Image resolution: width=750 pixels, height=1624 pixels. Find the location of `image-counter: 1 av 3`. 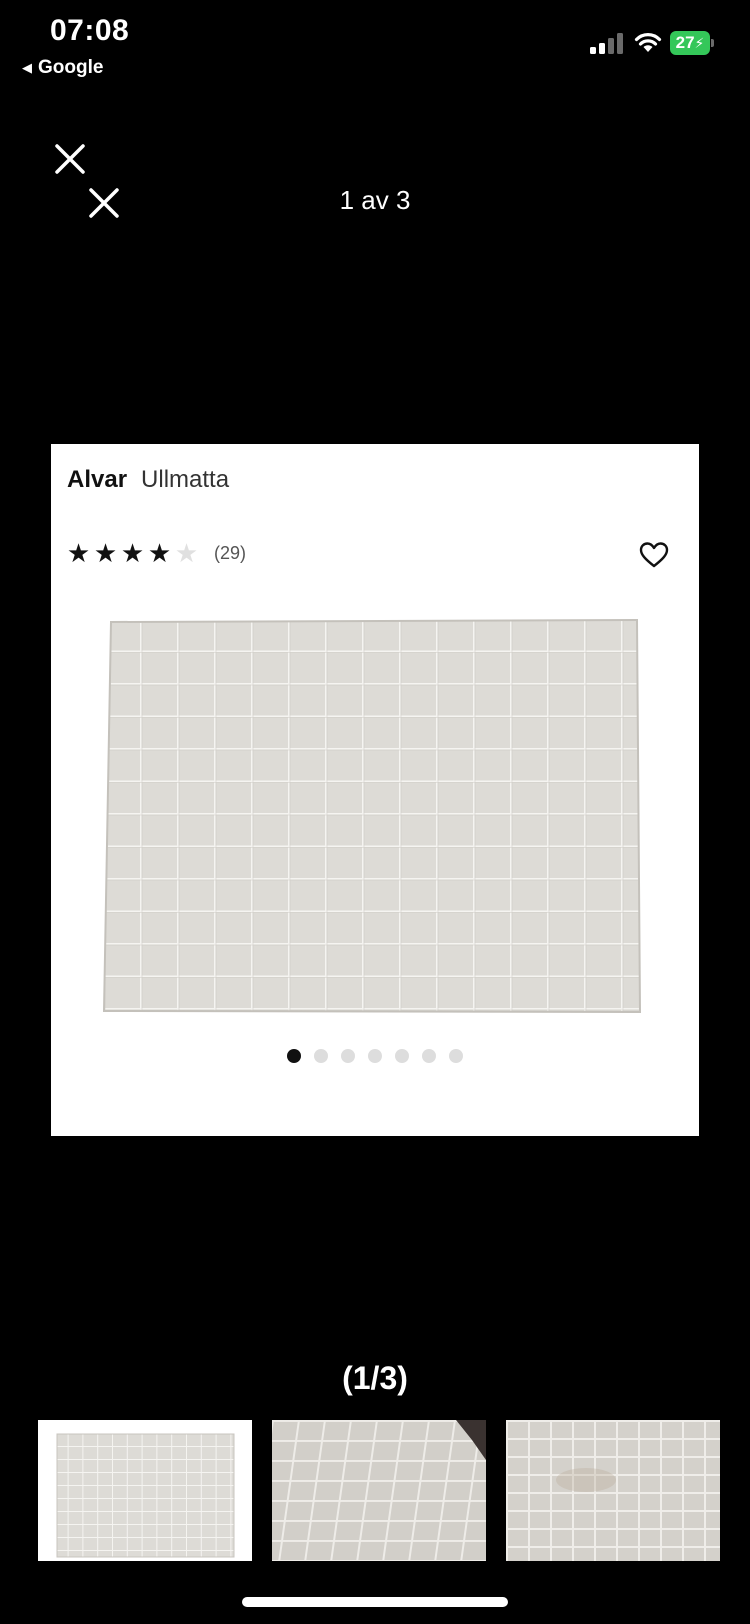

image-counter: 1 av 3 is located at coordinates (375, 200).